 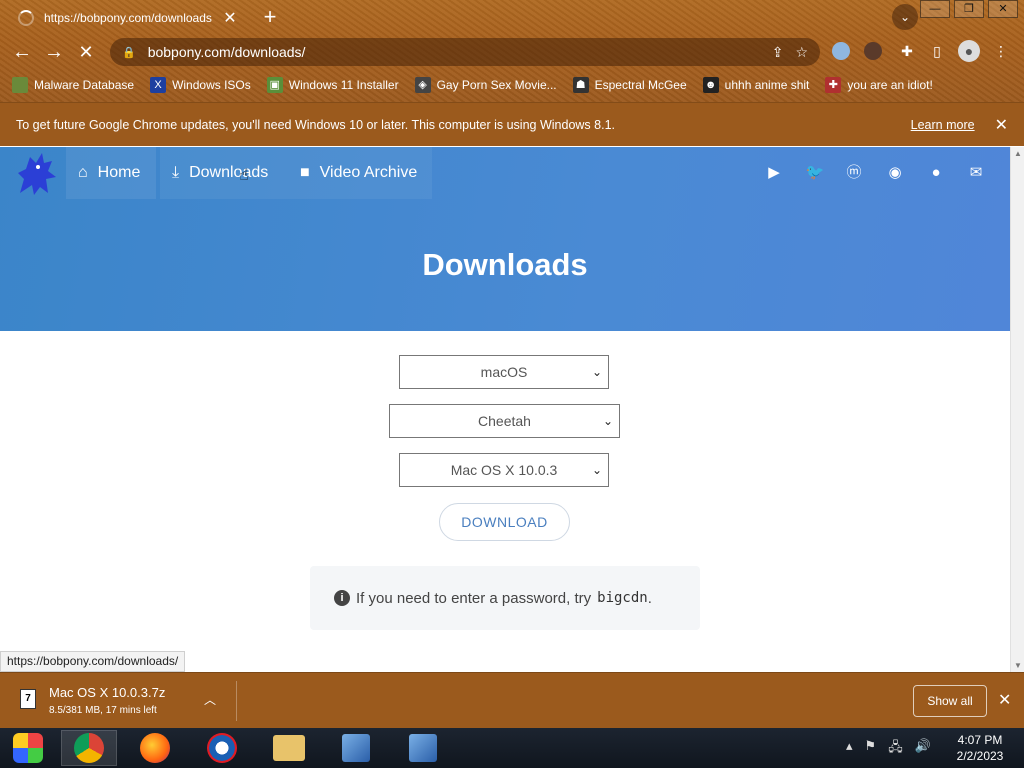 What do you see at coordinates (801, 52) in the screenshot?
I see `bookmark-star-icon: ☆` at bounding box center [801, 52].